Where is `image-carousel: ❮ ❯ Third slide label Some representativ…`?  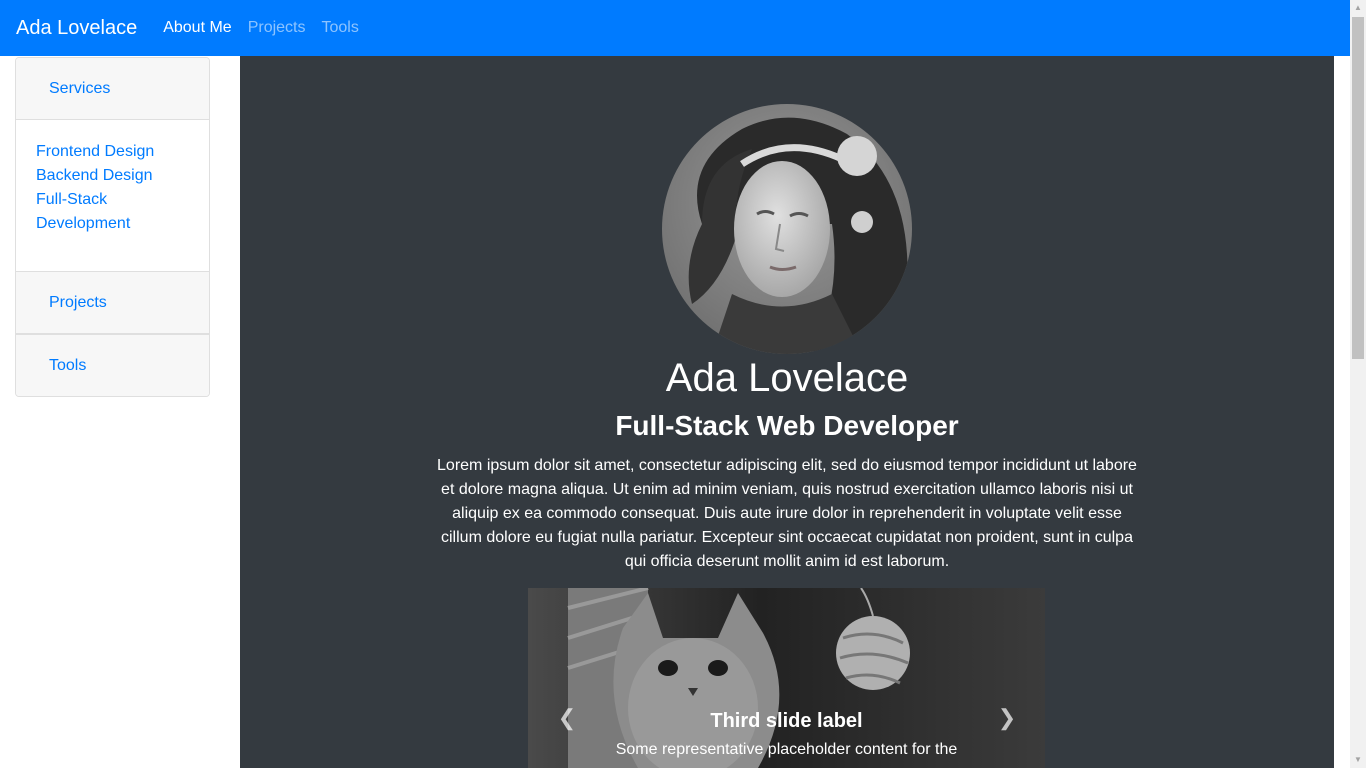
image-carousel: ❮ ❯ Third slide label Some representativ… is located at coordinates (786, 678).